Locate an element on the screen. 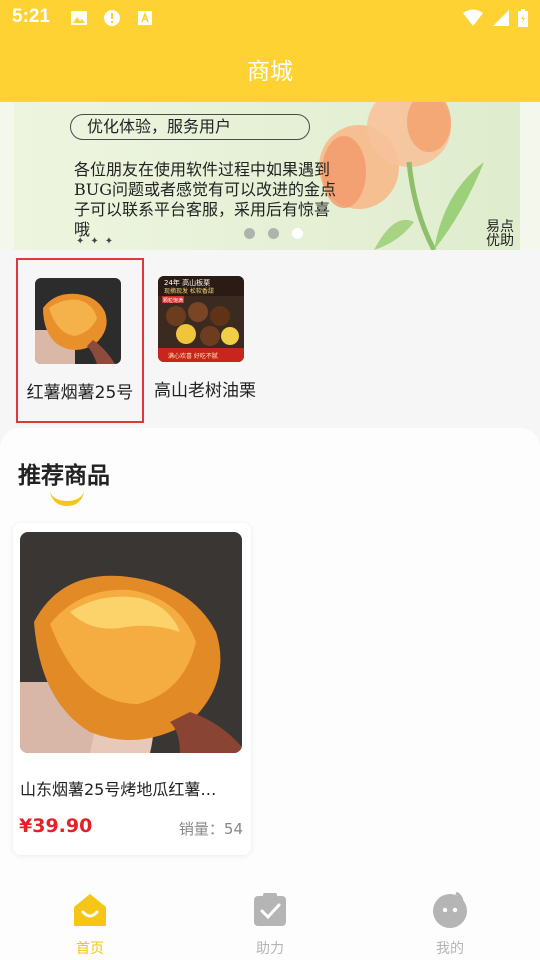  text-notification-icon is located at coordinates (145, 18).